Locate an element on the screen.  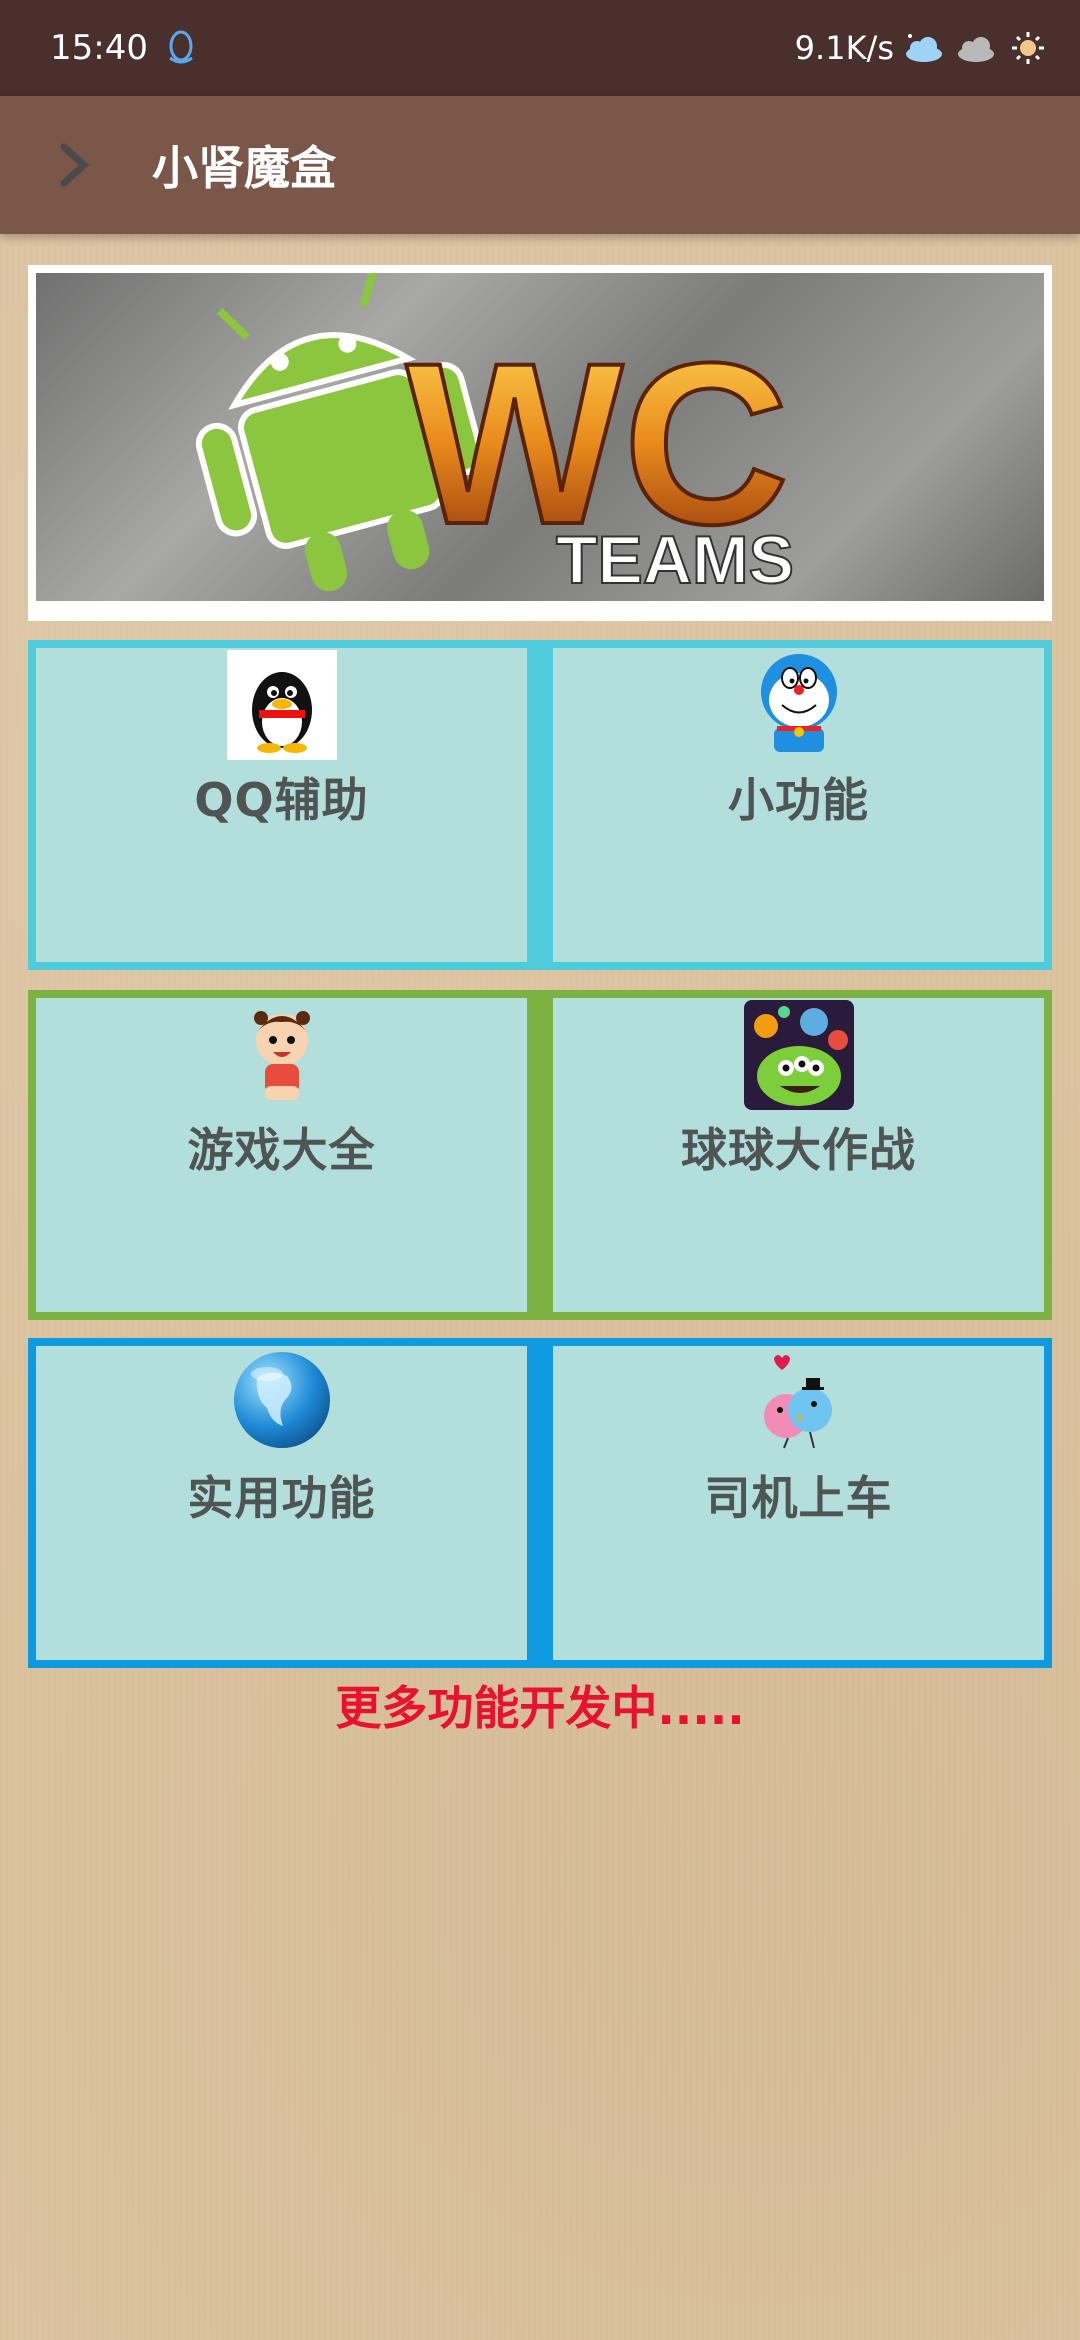
network-speed: 9.1K/s is located at coordinates (844, 48).